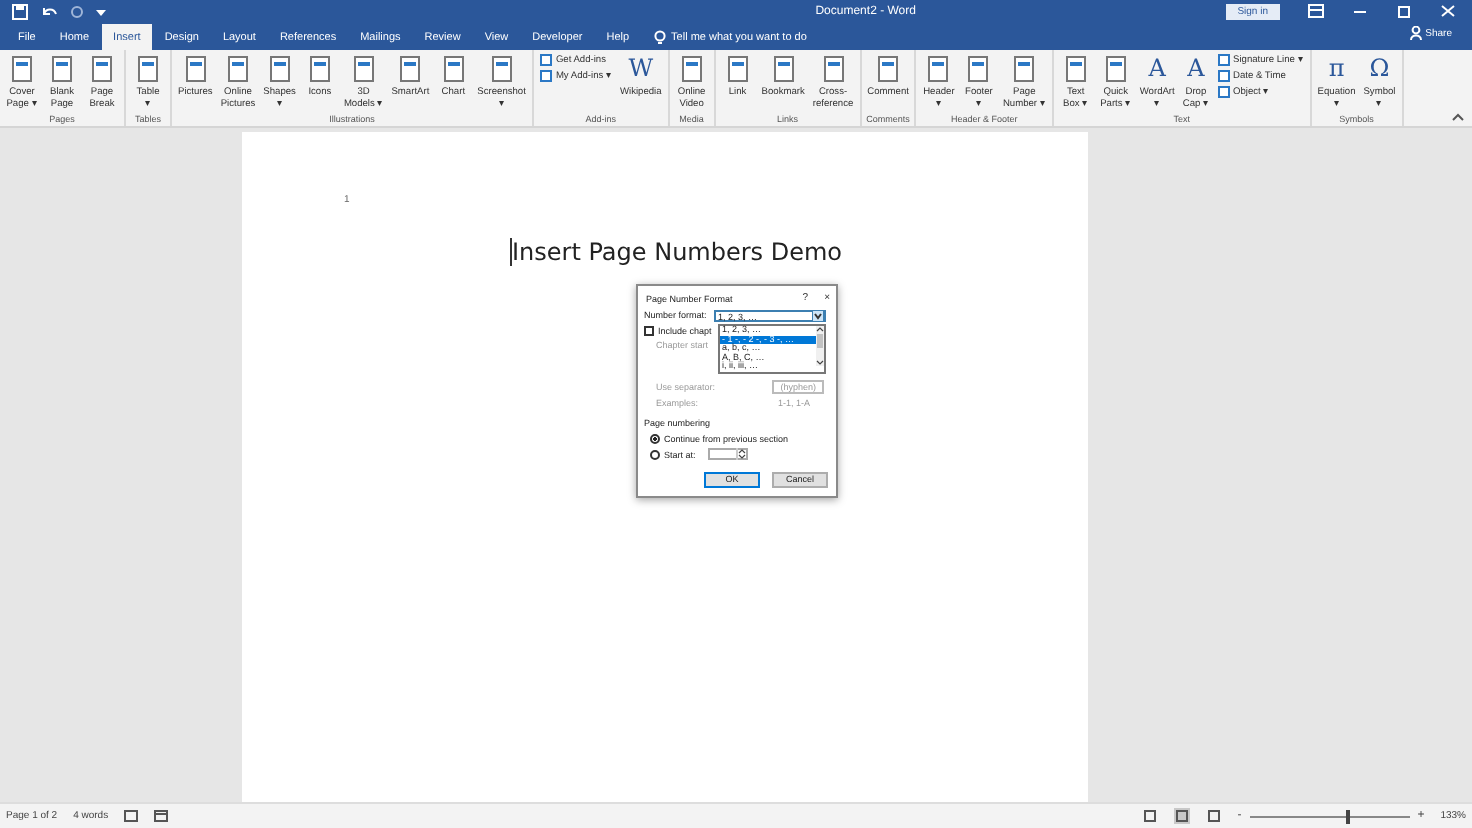  What do you see at coordinates (641, 69) in the screenshot?
I see `symbol-glyph: W` at bounding box center [641, 69].